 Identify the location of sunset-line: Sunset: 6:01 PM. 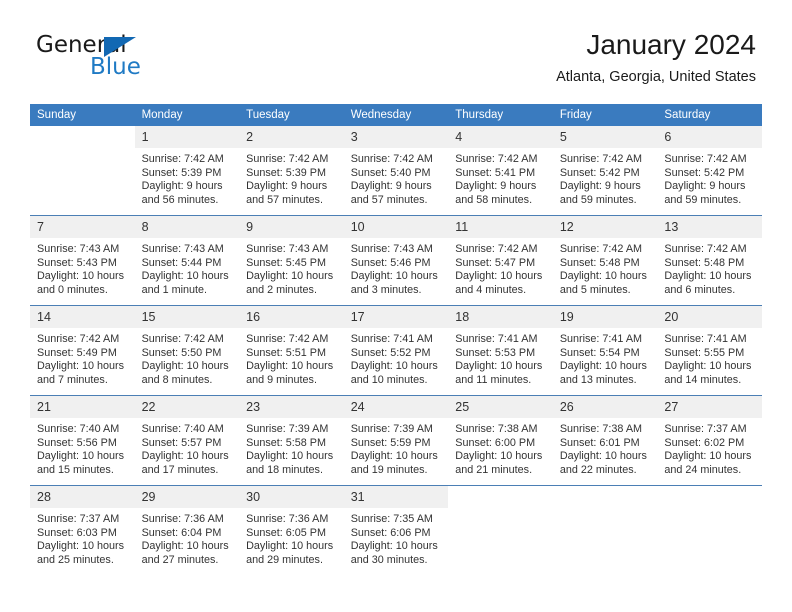
(599, 442).